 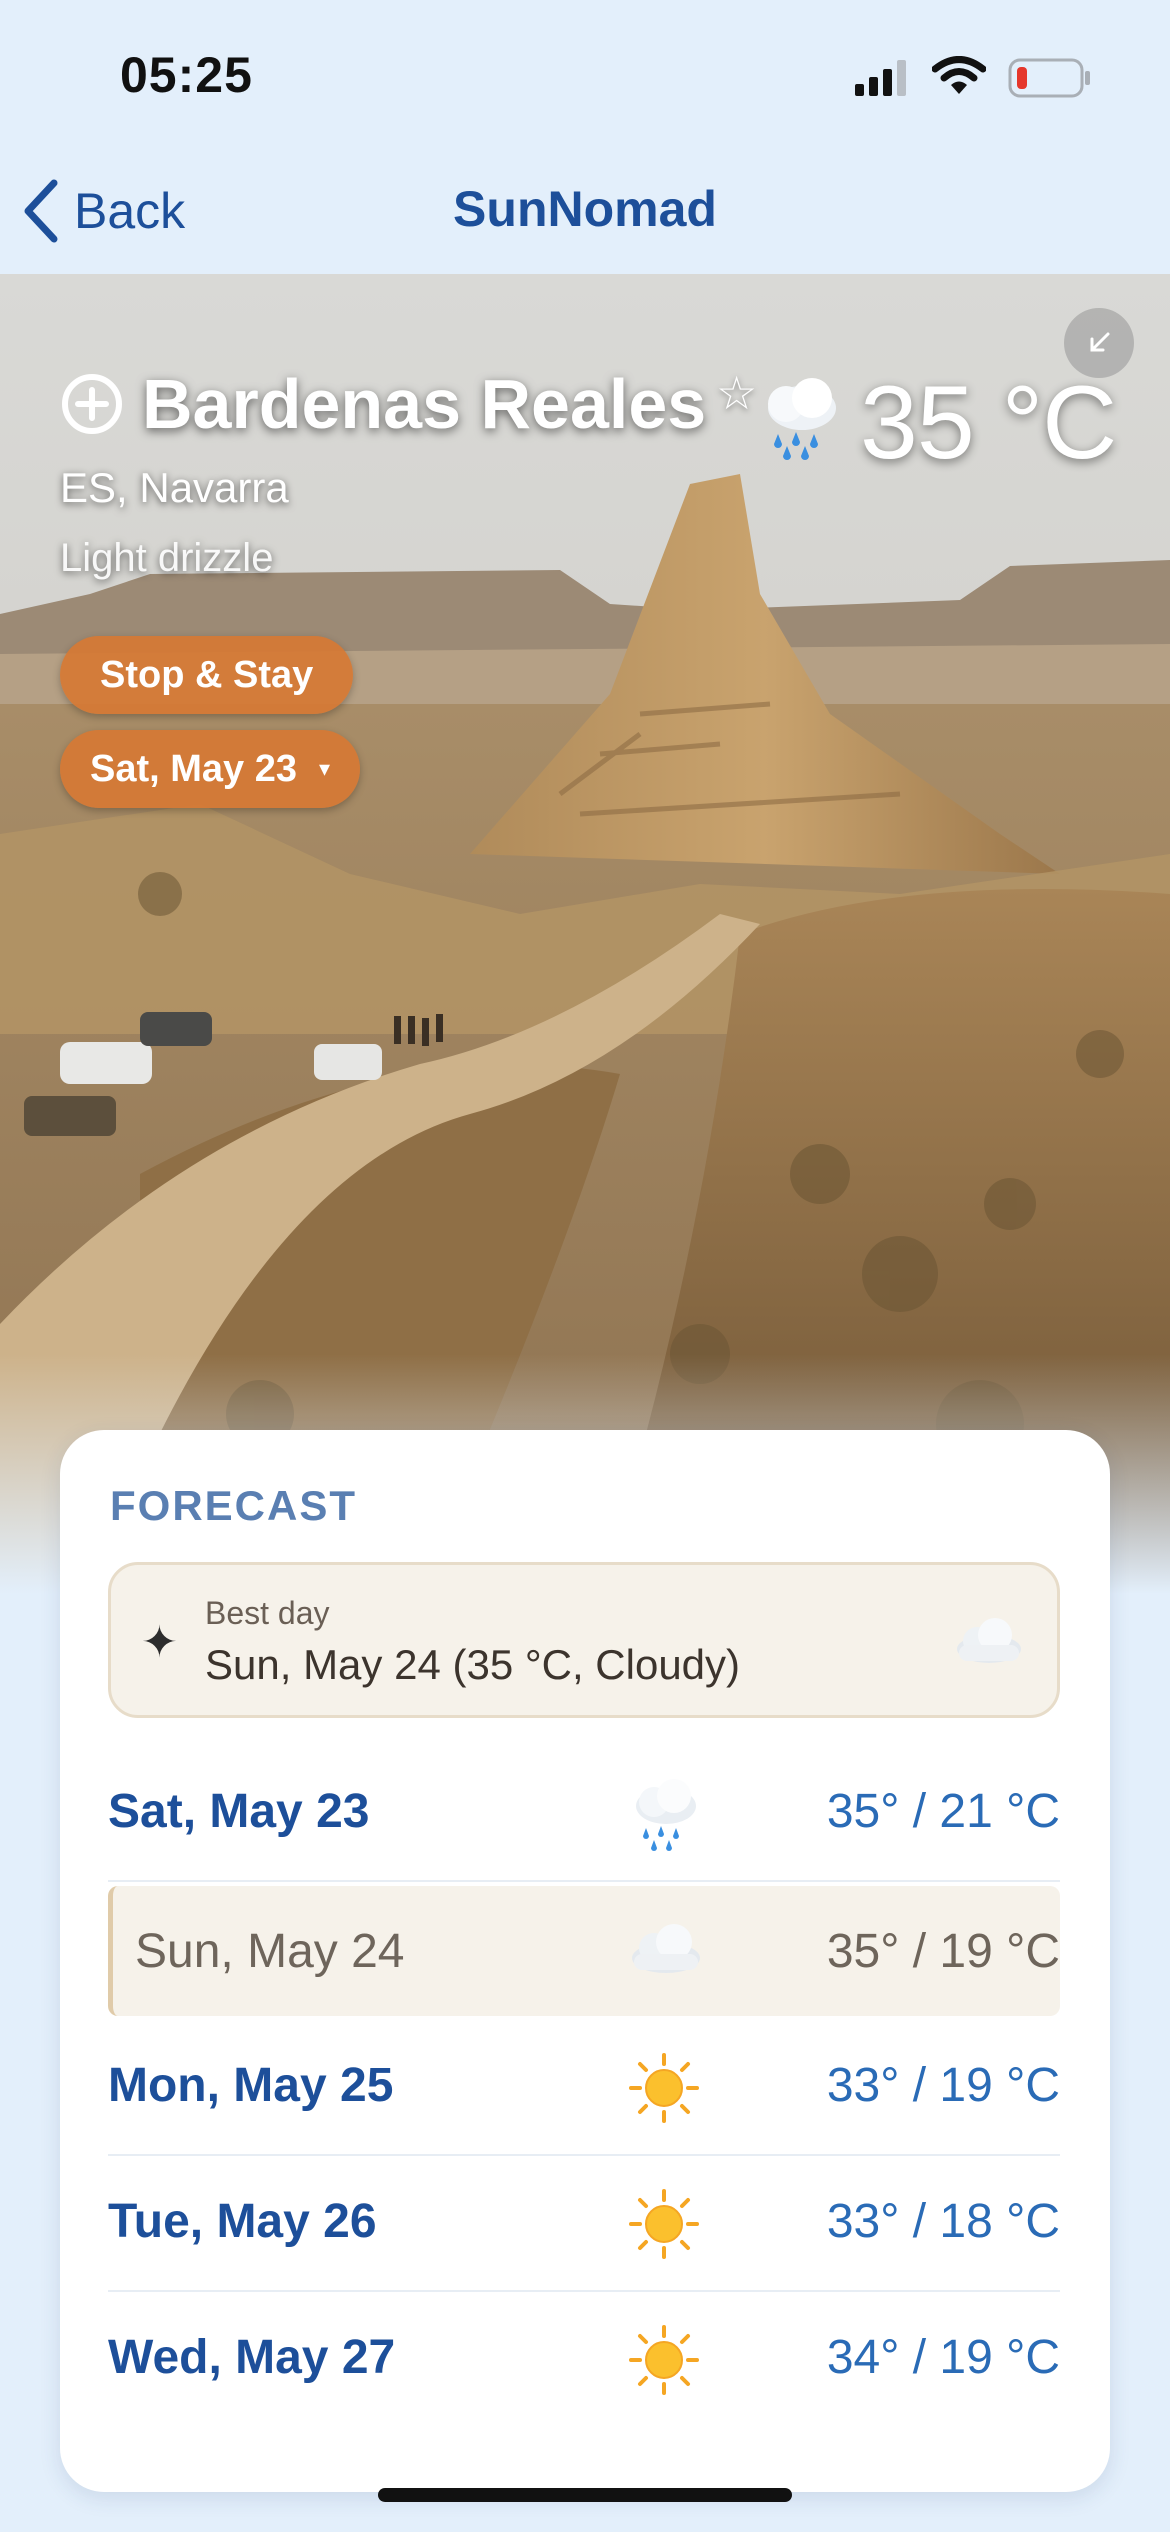 What do you see at coordinates (167, 558) in the screenshot?
I see `weather-condition: Light drizzle` at bounding box center [167, 558].